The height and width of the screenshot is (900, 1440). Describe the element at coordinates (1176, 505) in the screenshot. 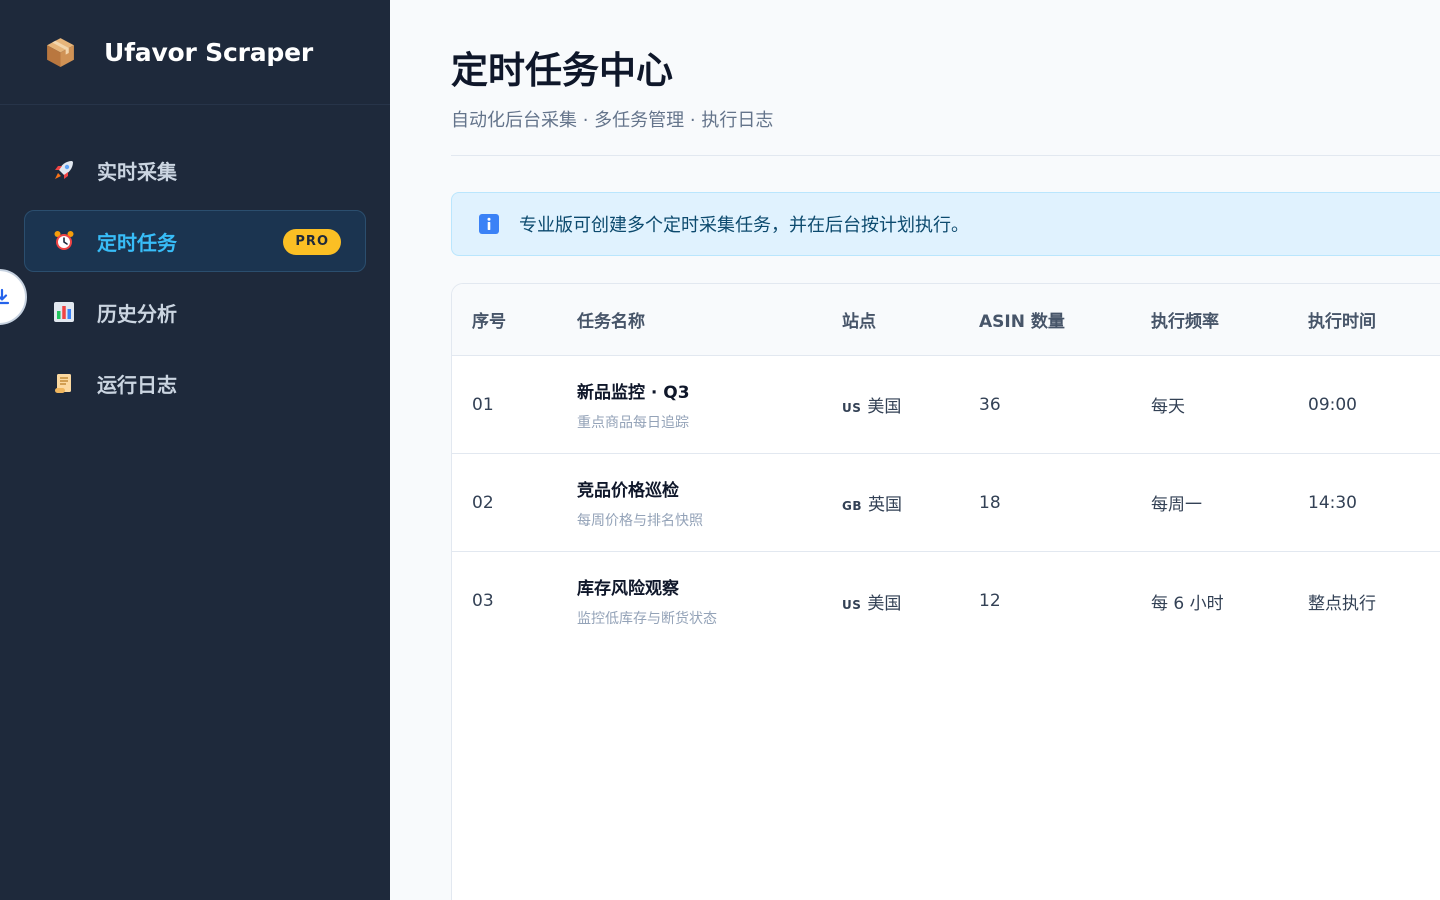

I see `cell-frequency: 每周一` at that location.